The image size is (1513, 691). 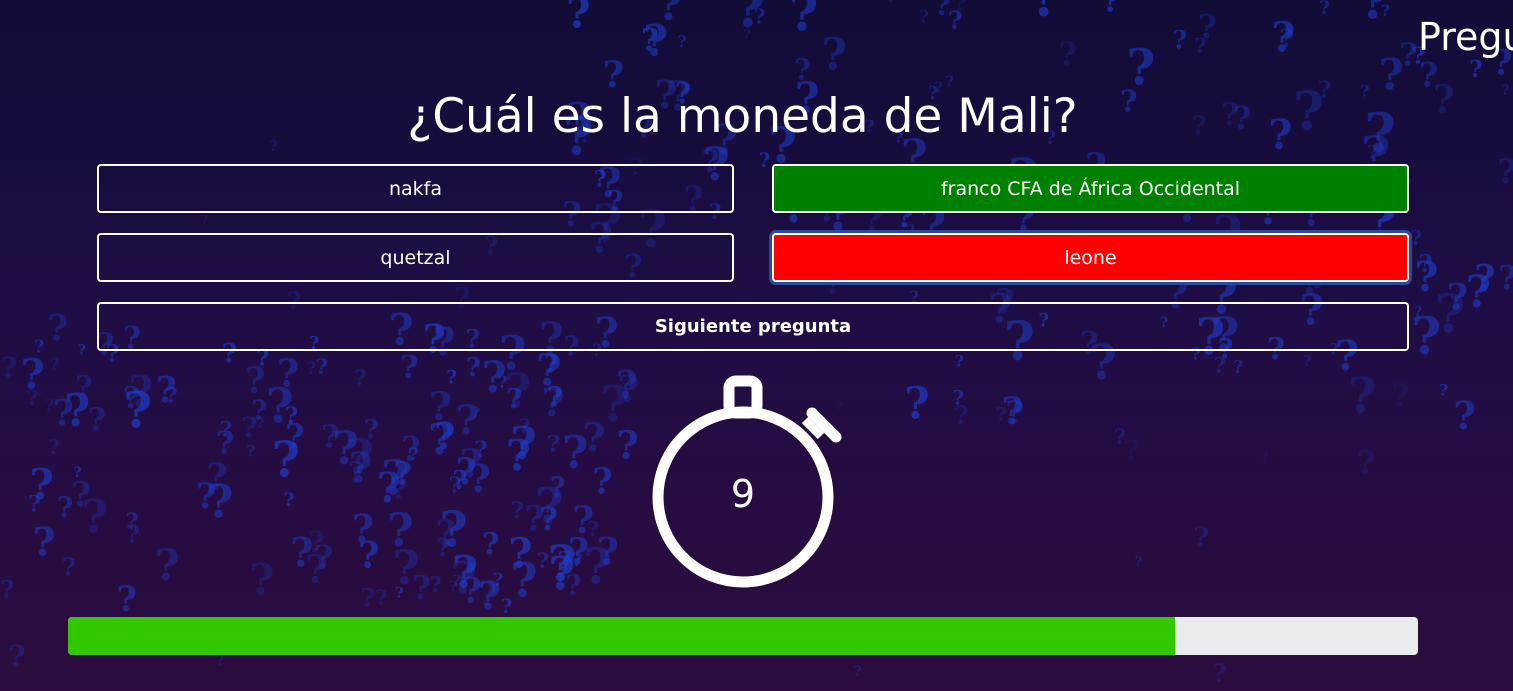 What do you see at coordinates (1090, 188) in the screenshot?
I see `answer-option-b: franco CFA de África Occidental` at bounding box center [1090, 188].